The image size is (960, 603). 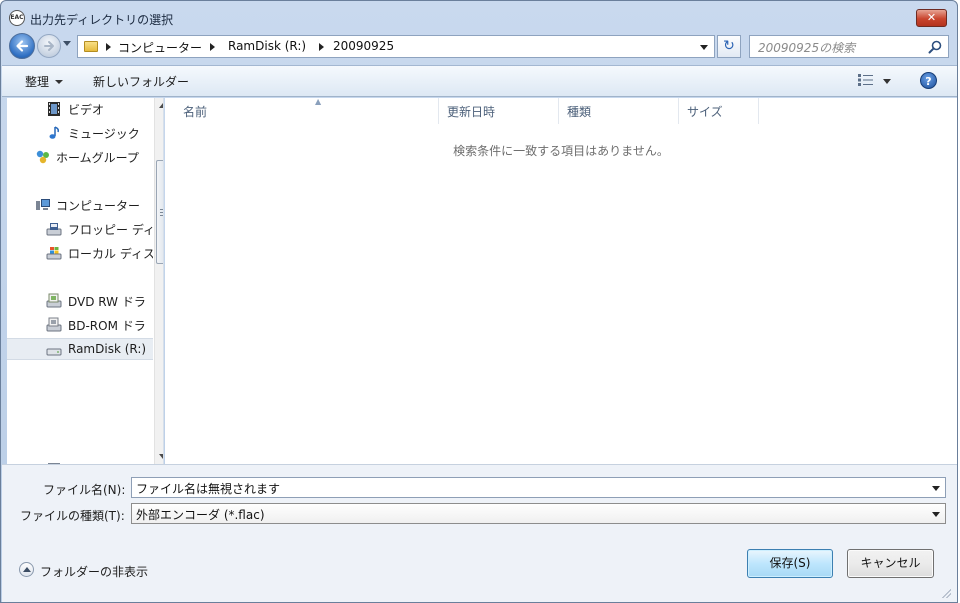 I want to click on nav-item-homegroup: ホームグループ, so click(x=80, y=157).